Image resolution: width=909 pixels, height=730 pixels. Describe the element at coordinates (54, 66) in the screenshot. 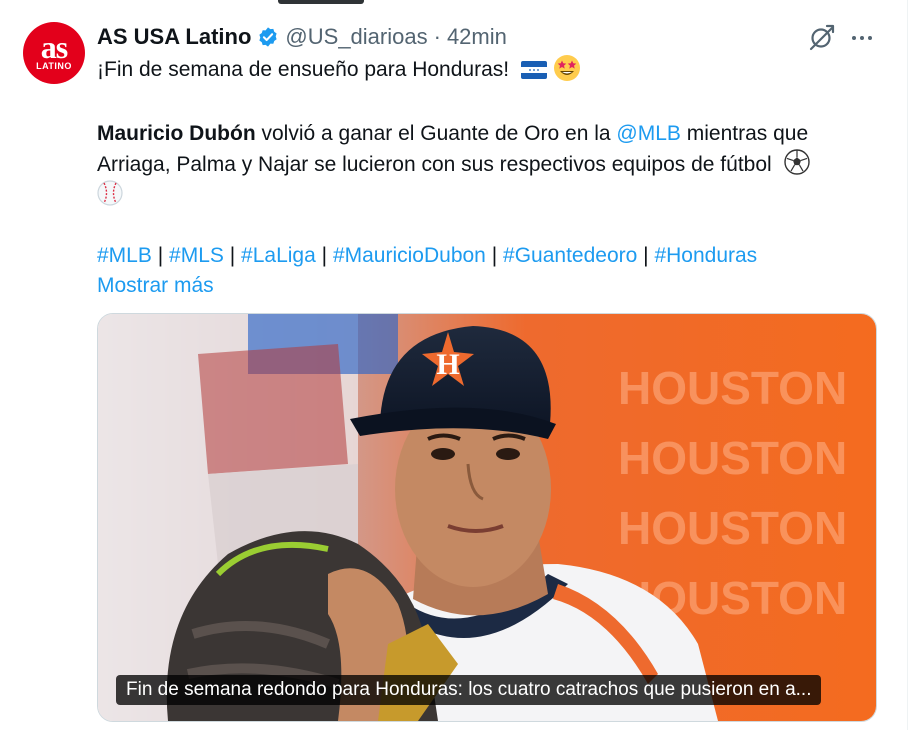

I see `avatar-logo-subtext: LATINO` at that location.